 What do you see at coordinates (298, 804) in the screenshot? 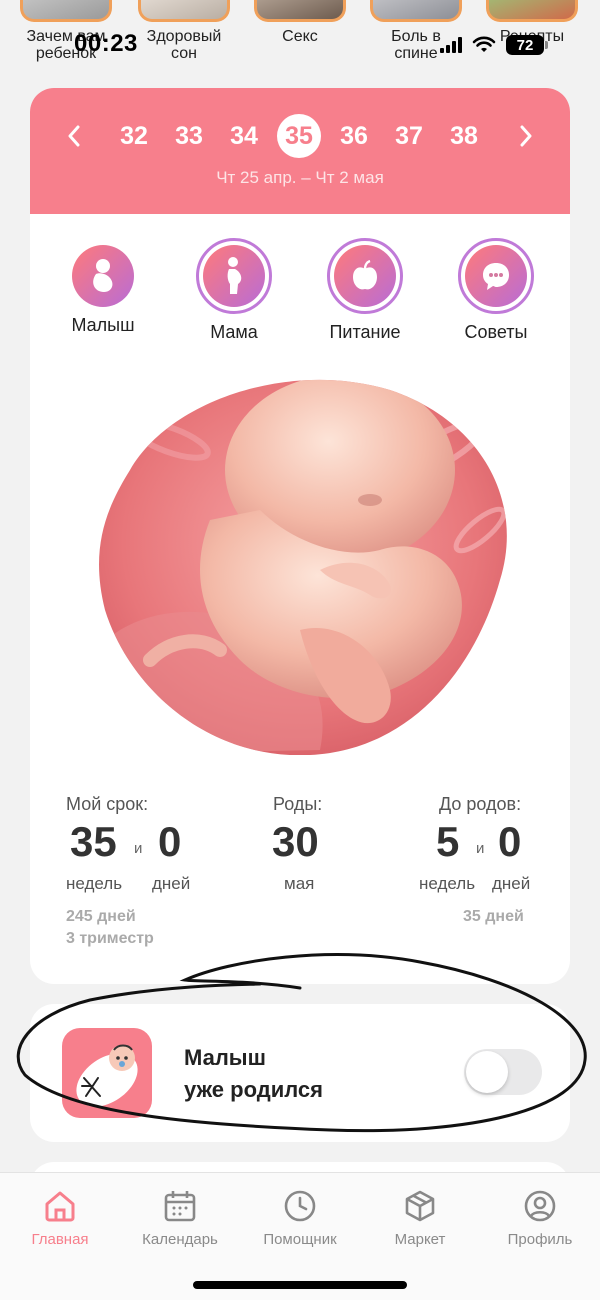
I see `birth-title: Роды:` at bounding box center [298, 804].